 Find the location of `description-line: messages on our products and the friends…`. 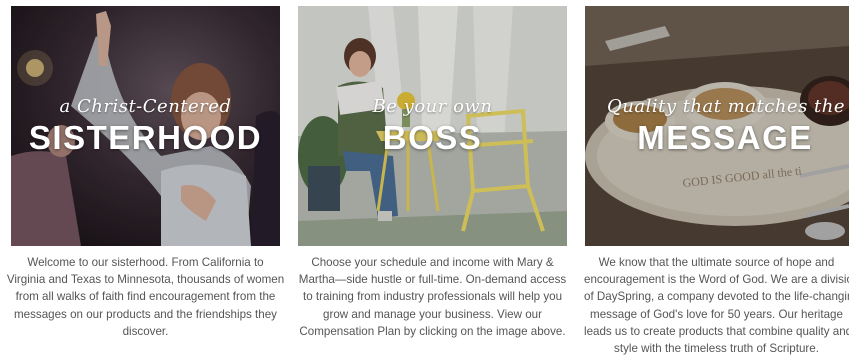

description-line: messages on our products and the friends… is located at coordinates (145, 314).